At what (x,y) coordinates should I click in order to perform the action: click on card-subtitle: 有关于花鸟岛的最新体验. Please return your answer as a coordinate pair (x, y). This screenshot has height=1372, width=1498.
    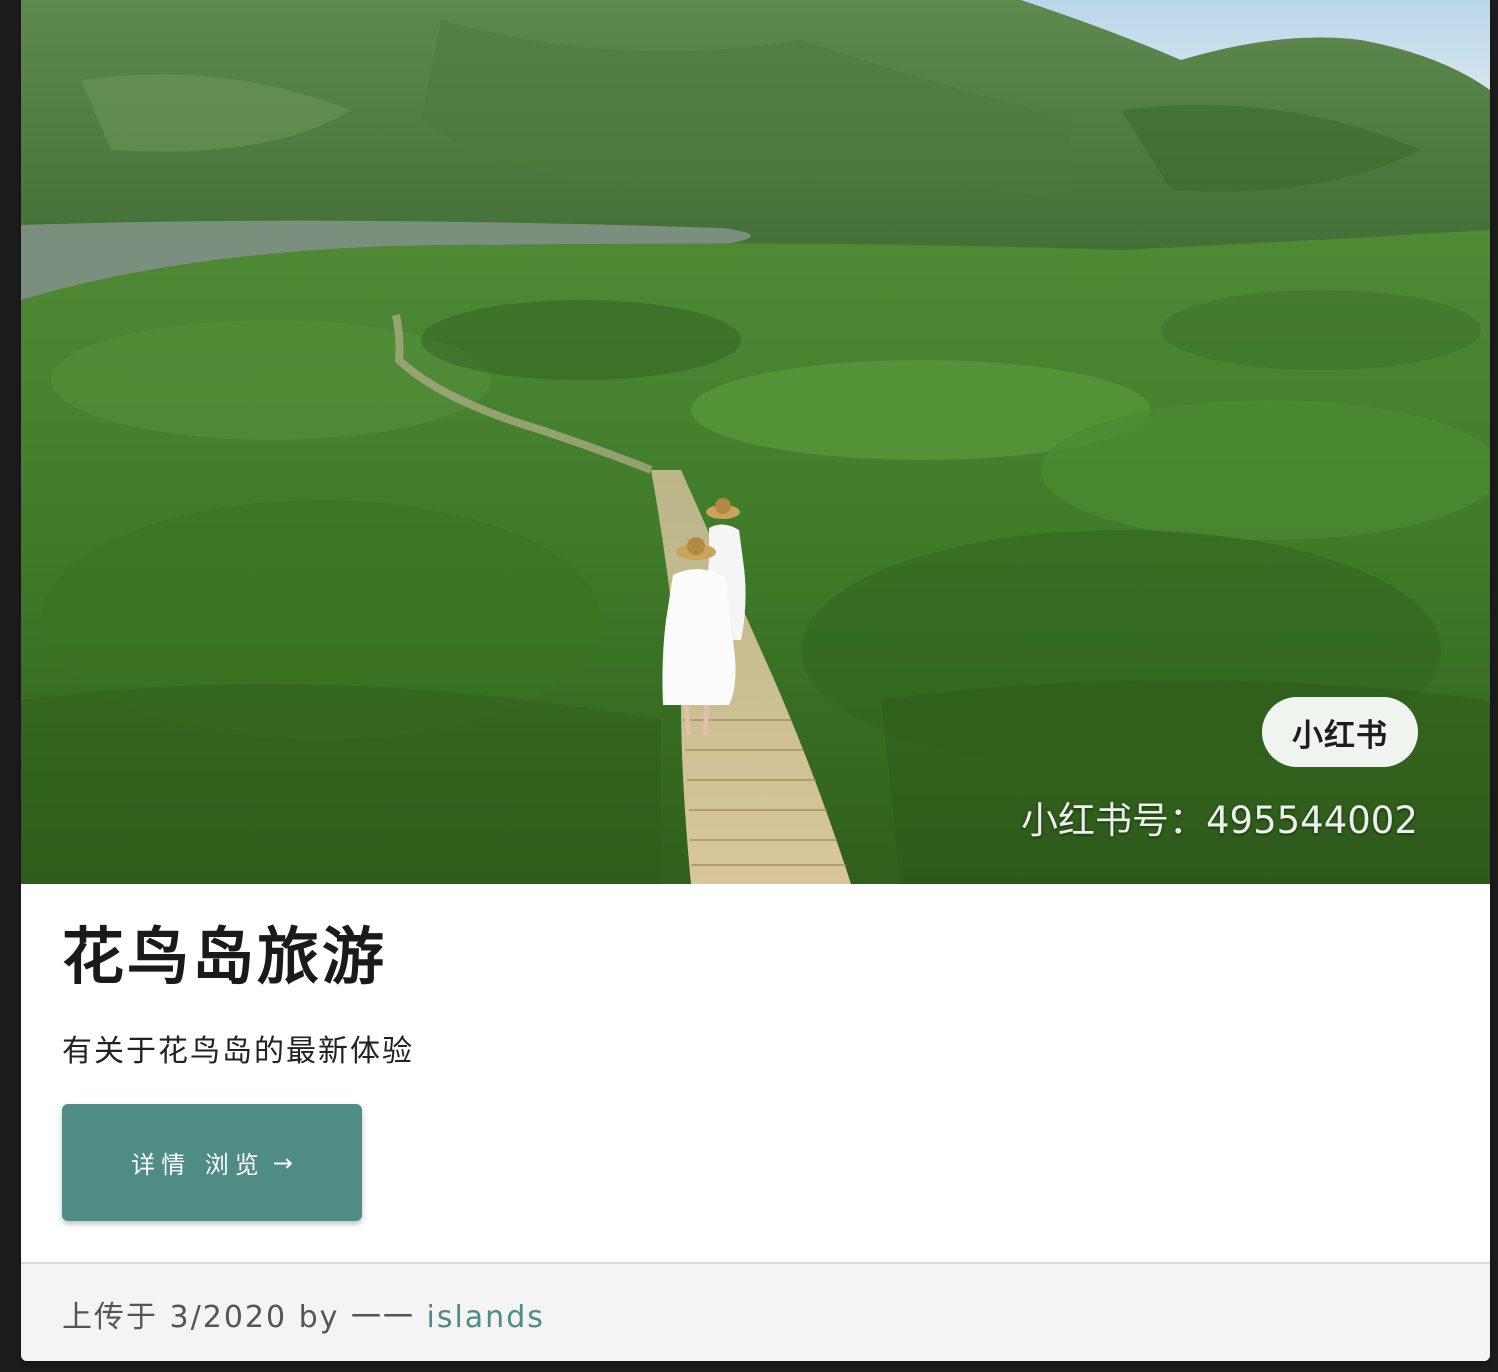
    Looking at the image, I should click on (238, 1051).